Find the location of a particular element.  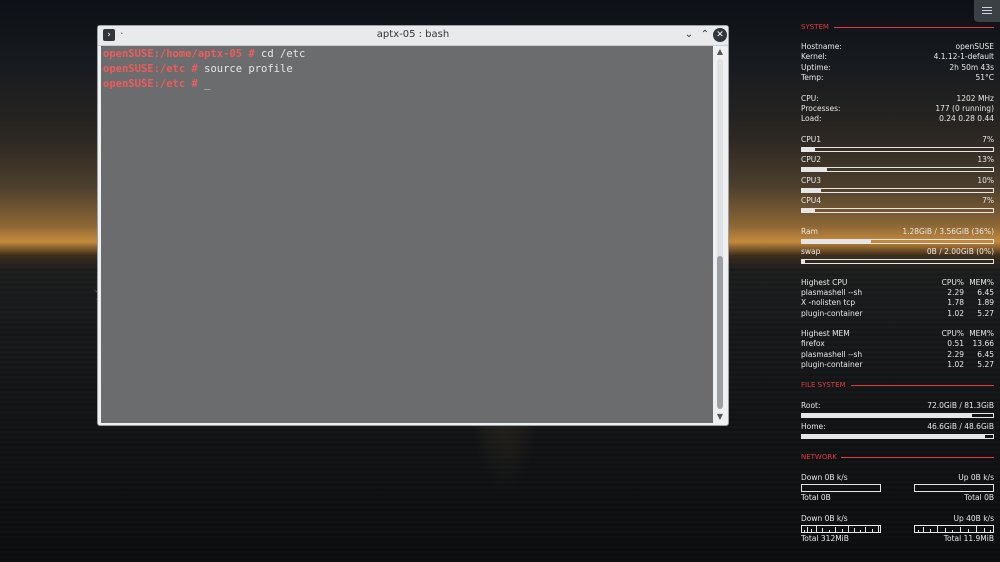

cpu1-bar is located at coordinates (897, 149).